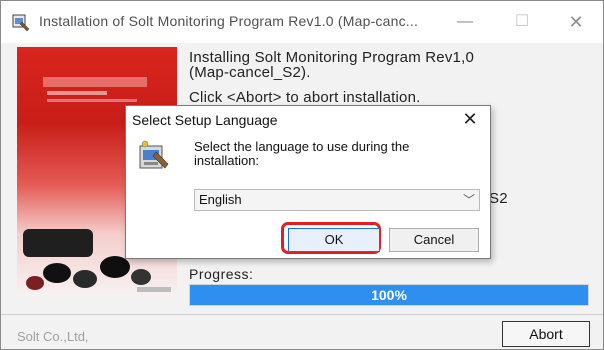 The image size is (604, 350). I want to click on setup-package-icon, so click(154, 154).